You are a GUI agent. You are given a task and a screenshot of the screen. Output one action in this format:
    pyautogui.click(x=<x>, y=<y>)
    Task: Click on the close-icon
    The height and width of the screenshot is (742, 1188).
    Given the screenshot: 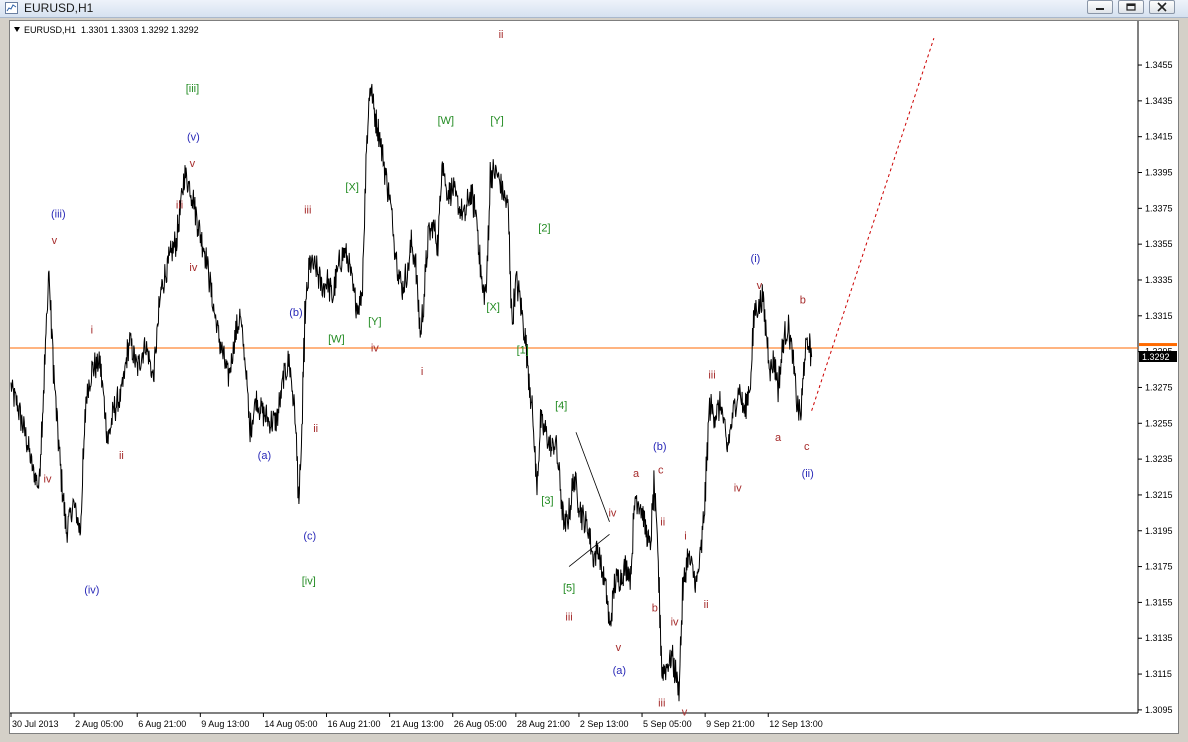 What is the action you would take?
    pyautogui.click(x=1162, y=7)
    